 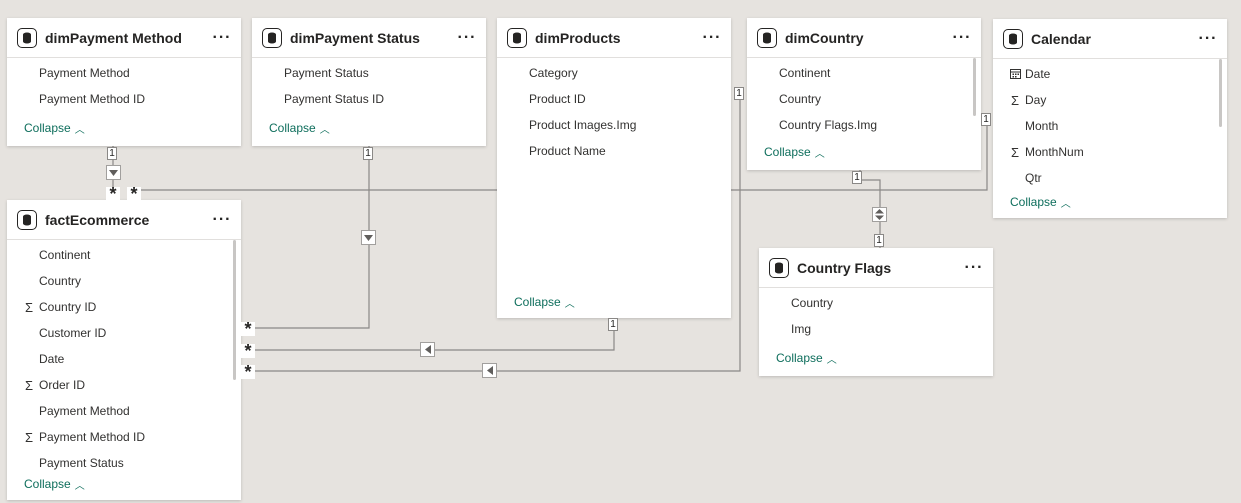 I want to click on field-item: ΣProduct ID, so click(x=614, y=99).